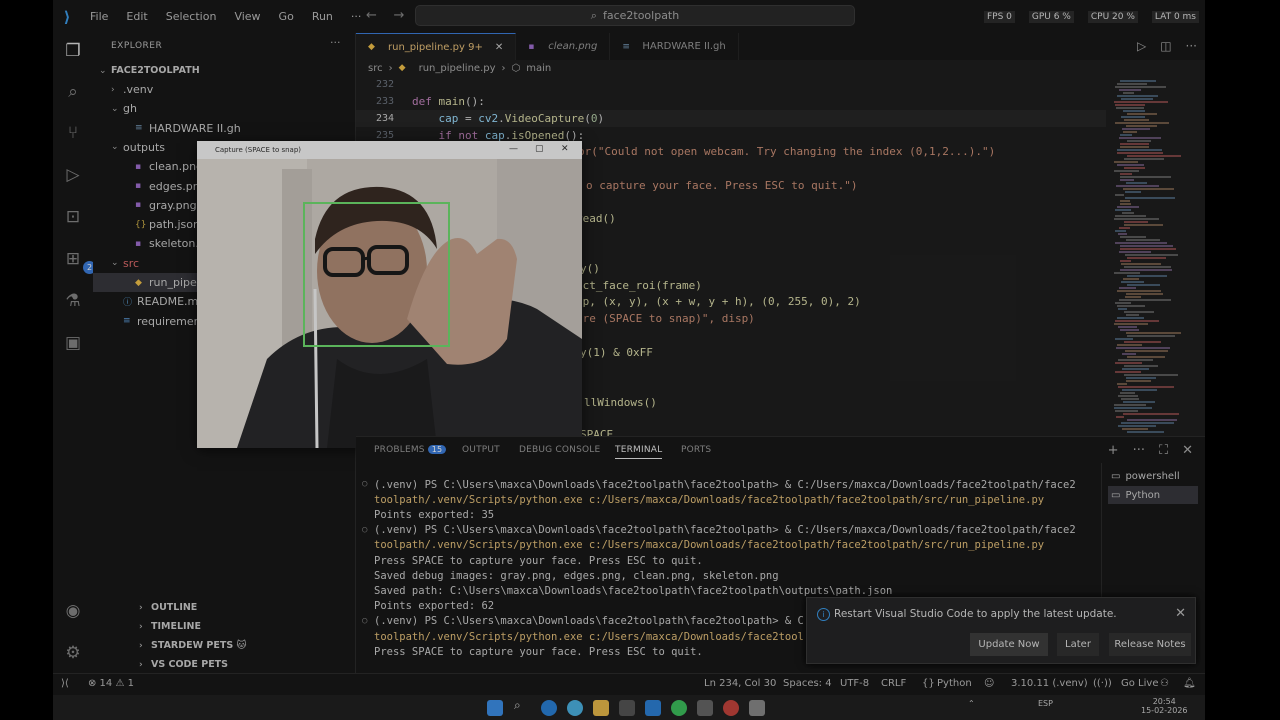  I want to click on terminal-item-python: ▭ Python, so click(1153, 495).